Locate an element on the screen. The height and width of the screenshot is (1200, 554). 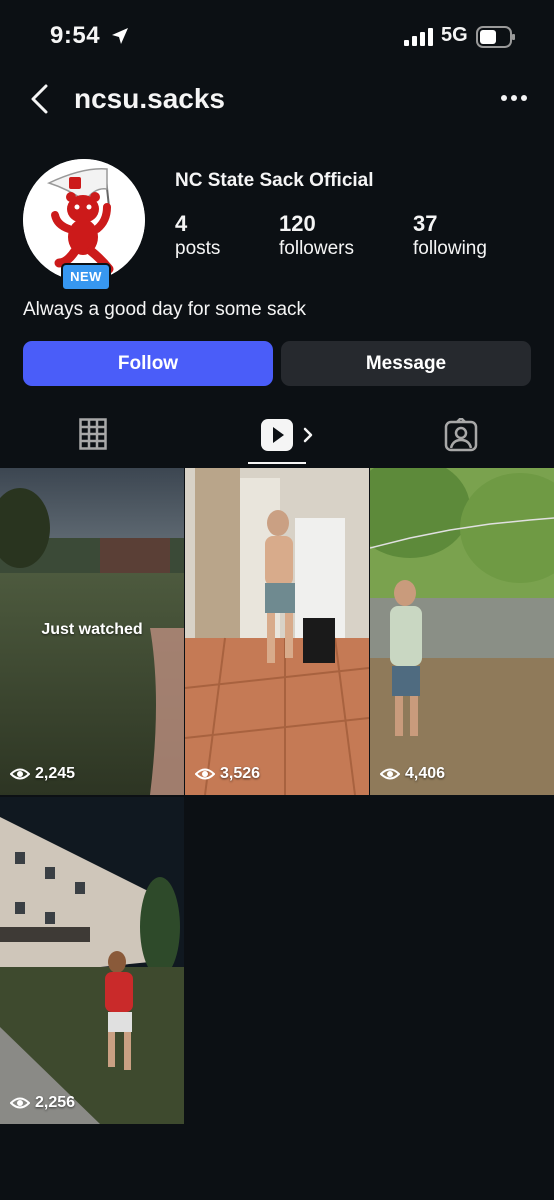
more-options-icon is located at coordinates (514, 98).